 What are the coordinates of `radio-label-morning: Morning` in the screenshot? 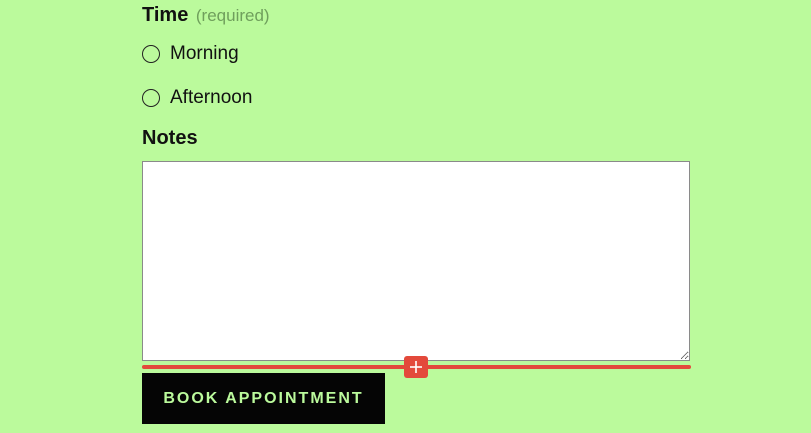 It's located at (204, 54).